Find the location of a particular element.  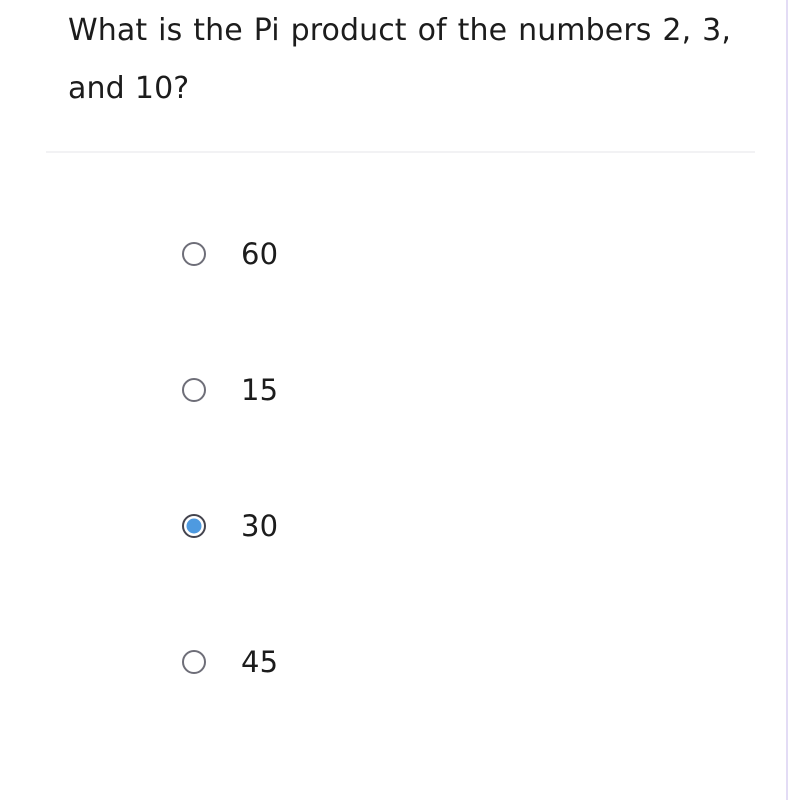

answer-option-label-1: 60 is located at coordinates (260, 254).